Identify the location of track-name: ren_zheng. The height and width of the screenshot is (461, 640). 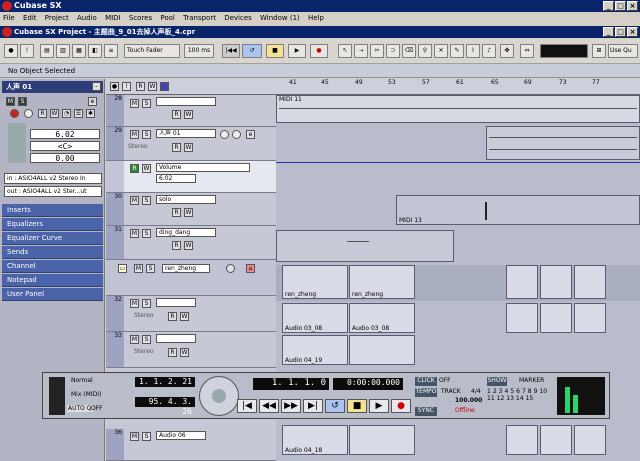
(186, 268).